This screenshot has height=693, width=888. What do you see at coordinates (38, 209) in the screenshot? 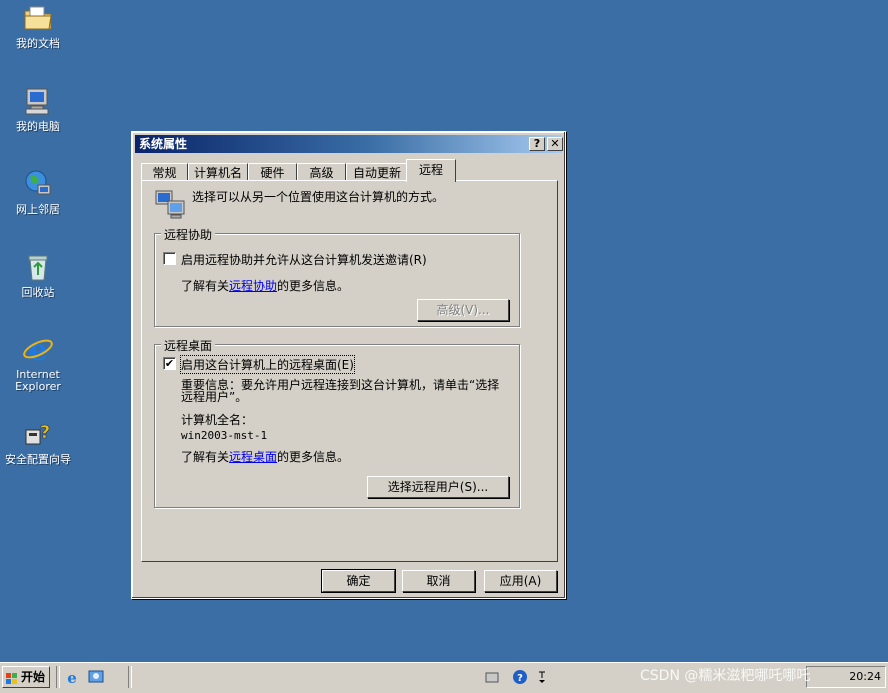
I see `desktop-icon-label: 网上邻居` at bounding box center [38, 209].